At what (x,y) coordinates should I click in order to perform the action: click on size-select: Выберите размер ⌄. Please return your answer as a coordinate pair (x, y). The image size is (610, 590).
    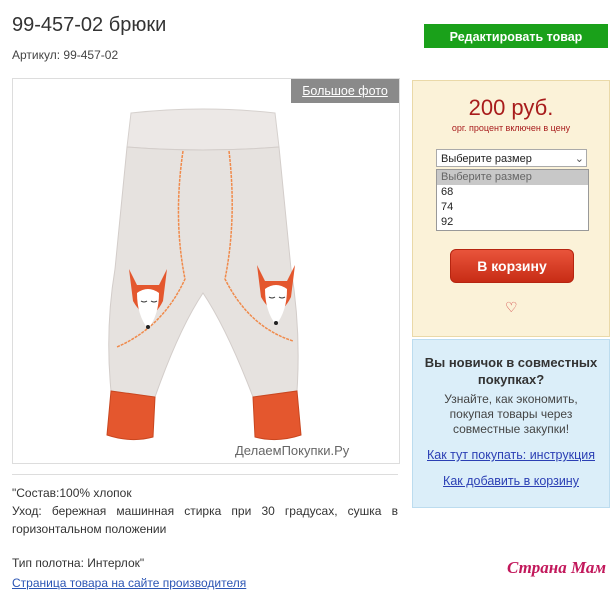
    Looking at the image, I should click on (511, 158).